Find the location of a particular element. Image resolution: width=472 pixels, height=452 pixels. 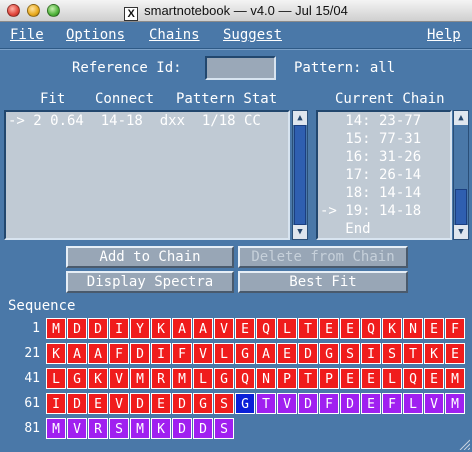

chain-row: 16: 31-26 is located at coordinates (370, 157).